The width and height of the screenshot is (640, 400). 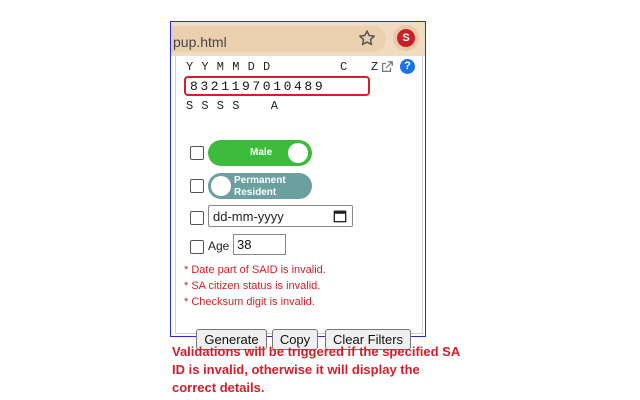 I want to click on residency-toggle: Permanent Resident, so click(x=260, y=186).